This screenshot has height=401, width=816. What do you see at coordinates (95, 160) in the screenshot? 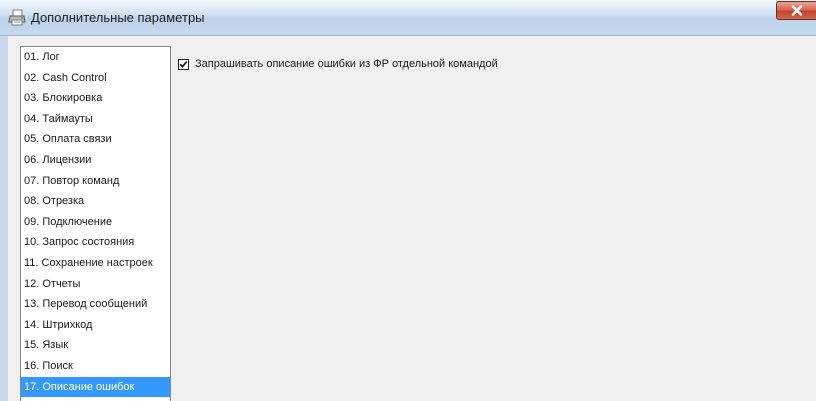
I see `list-item: 06. Лицензии` at bounding box center [95, 160].